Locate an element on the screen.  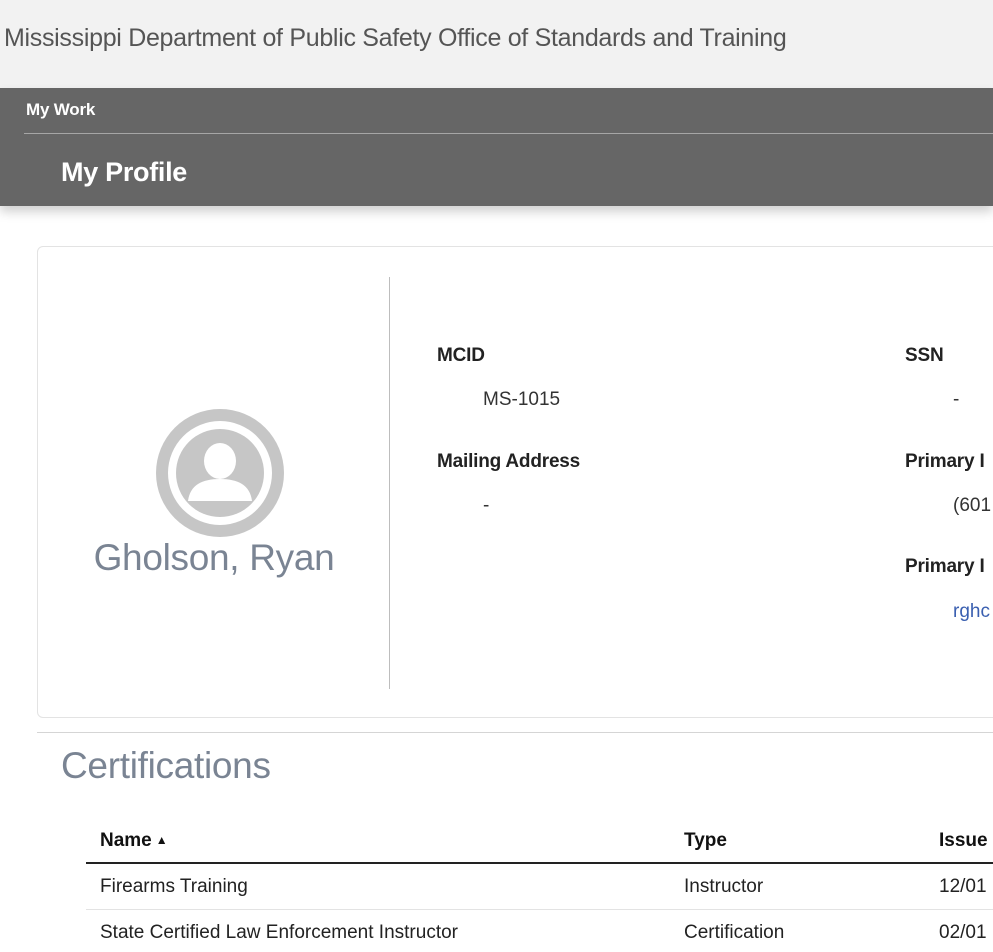
column-header-name: Name ▲ is located at coordinates (378, 842).